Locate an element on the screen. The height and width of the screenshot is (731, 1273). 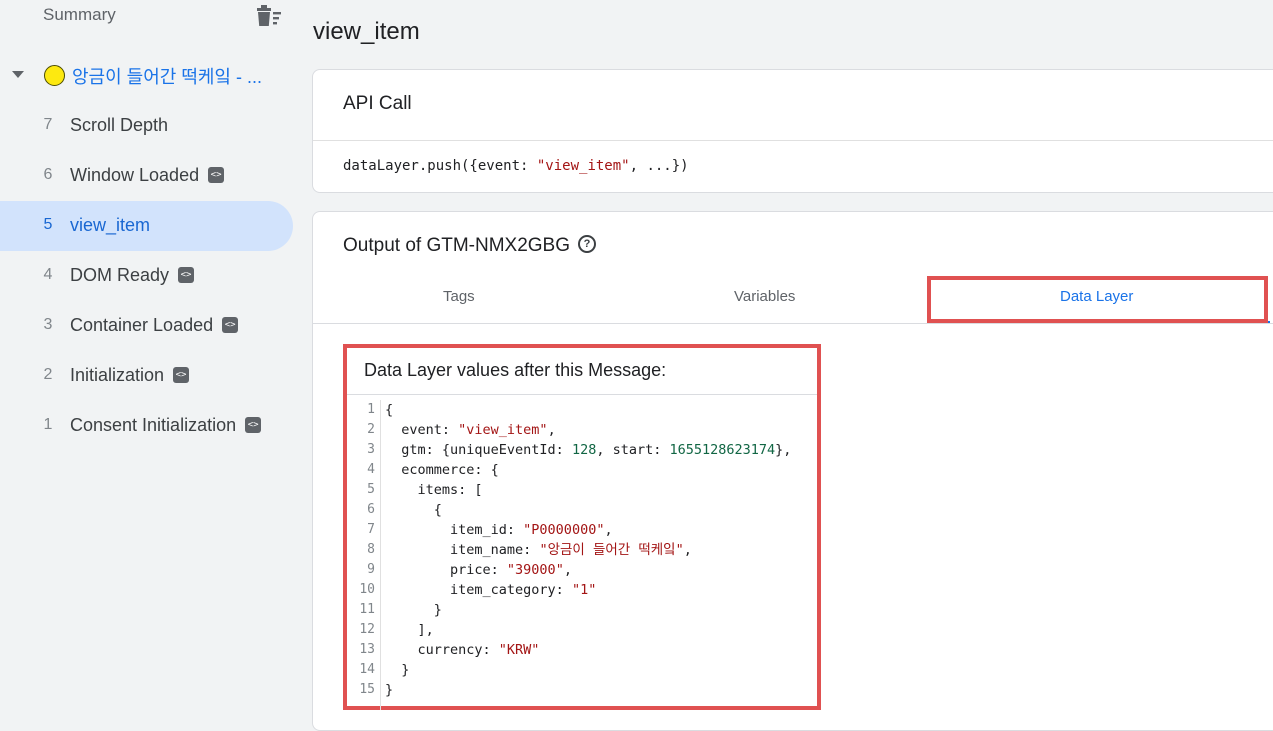
code-text: items: [ is located at coordinates (434, 490).